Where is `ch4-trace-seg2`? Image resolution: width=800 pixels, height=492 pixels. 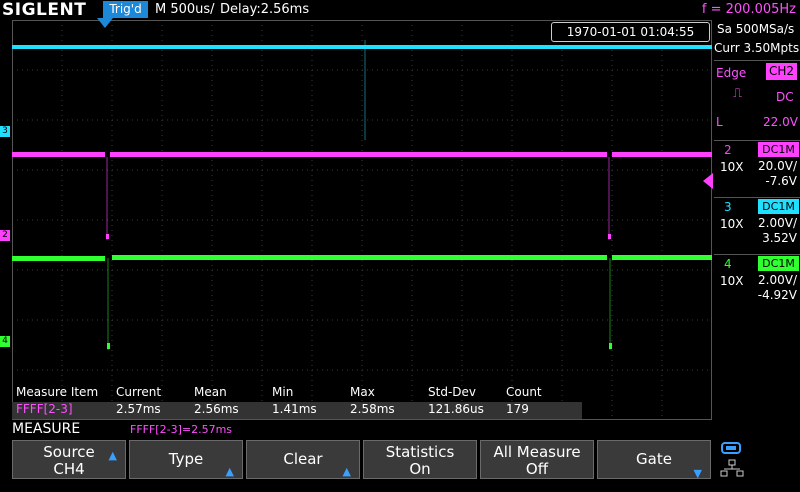 ch4-trace-seg2 is located at coordinates (359, 257).